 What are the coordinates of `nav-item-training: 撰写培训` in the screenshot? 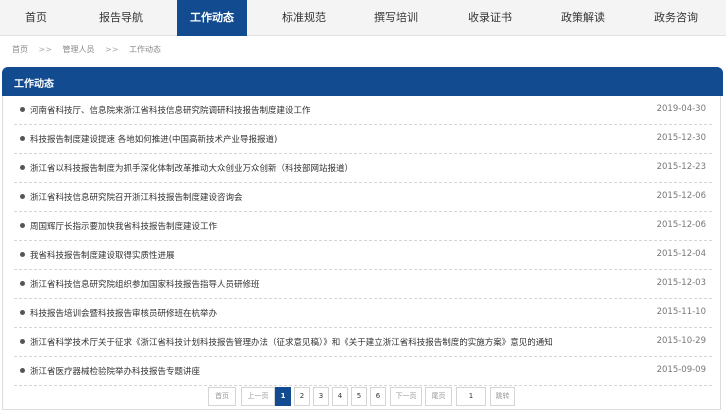 It's located at (396, 18).